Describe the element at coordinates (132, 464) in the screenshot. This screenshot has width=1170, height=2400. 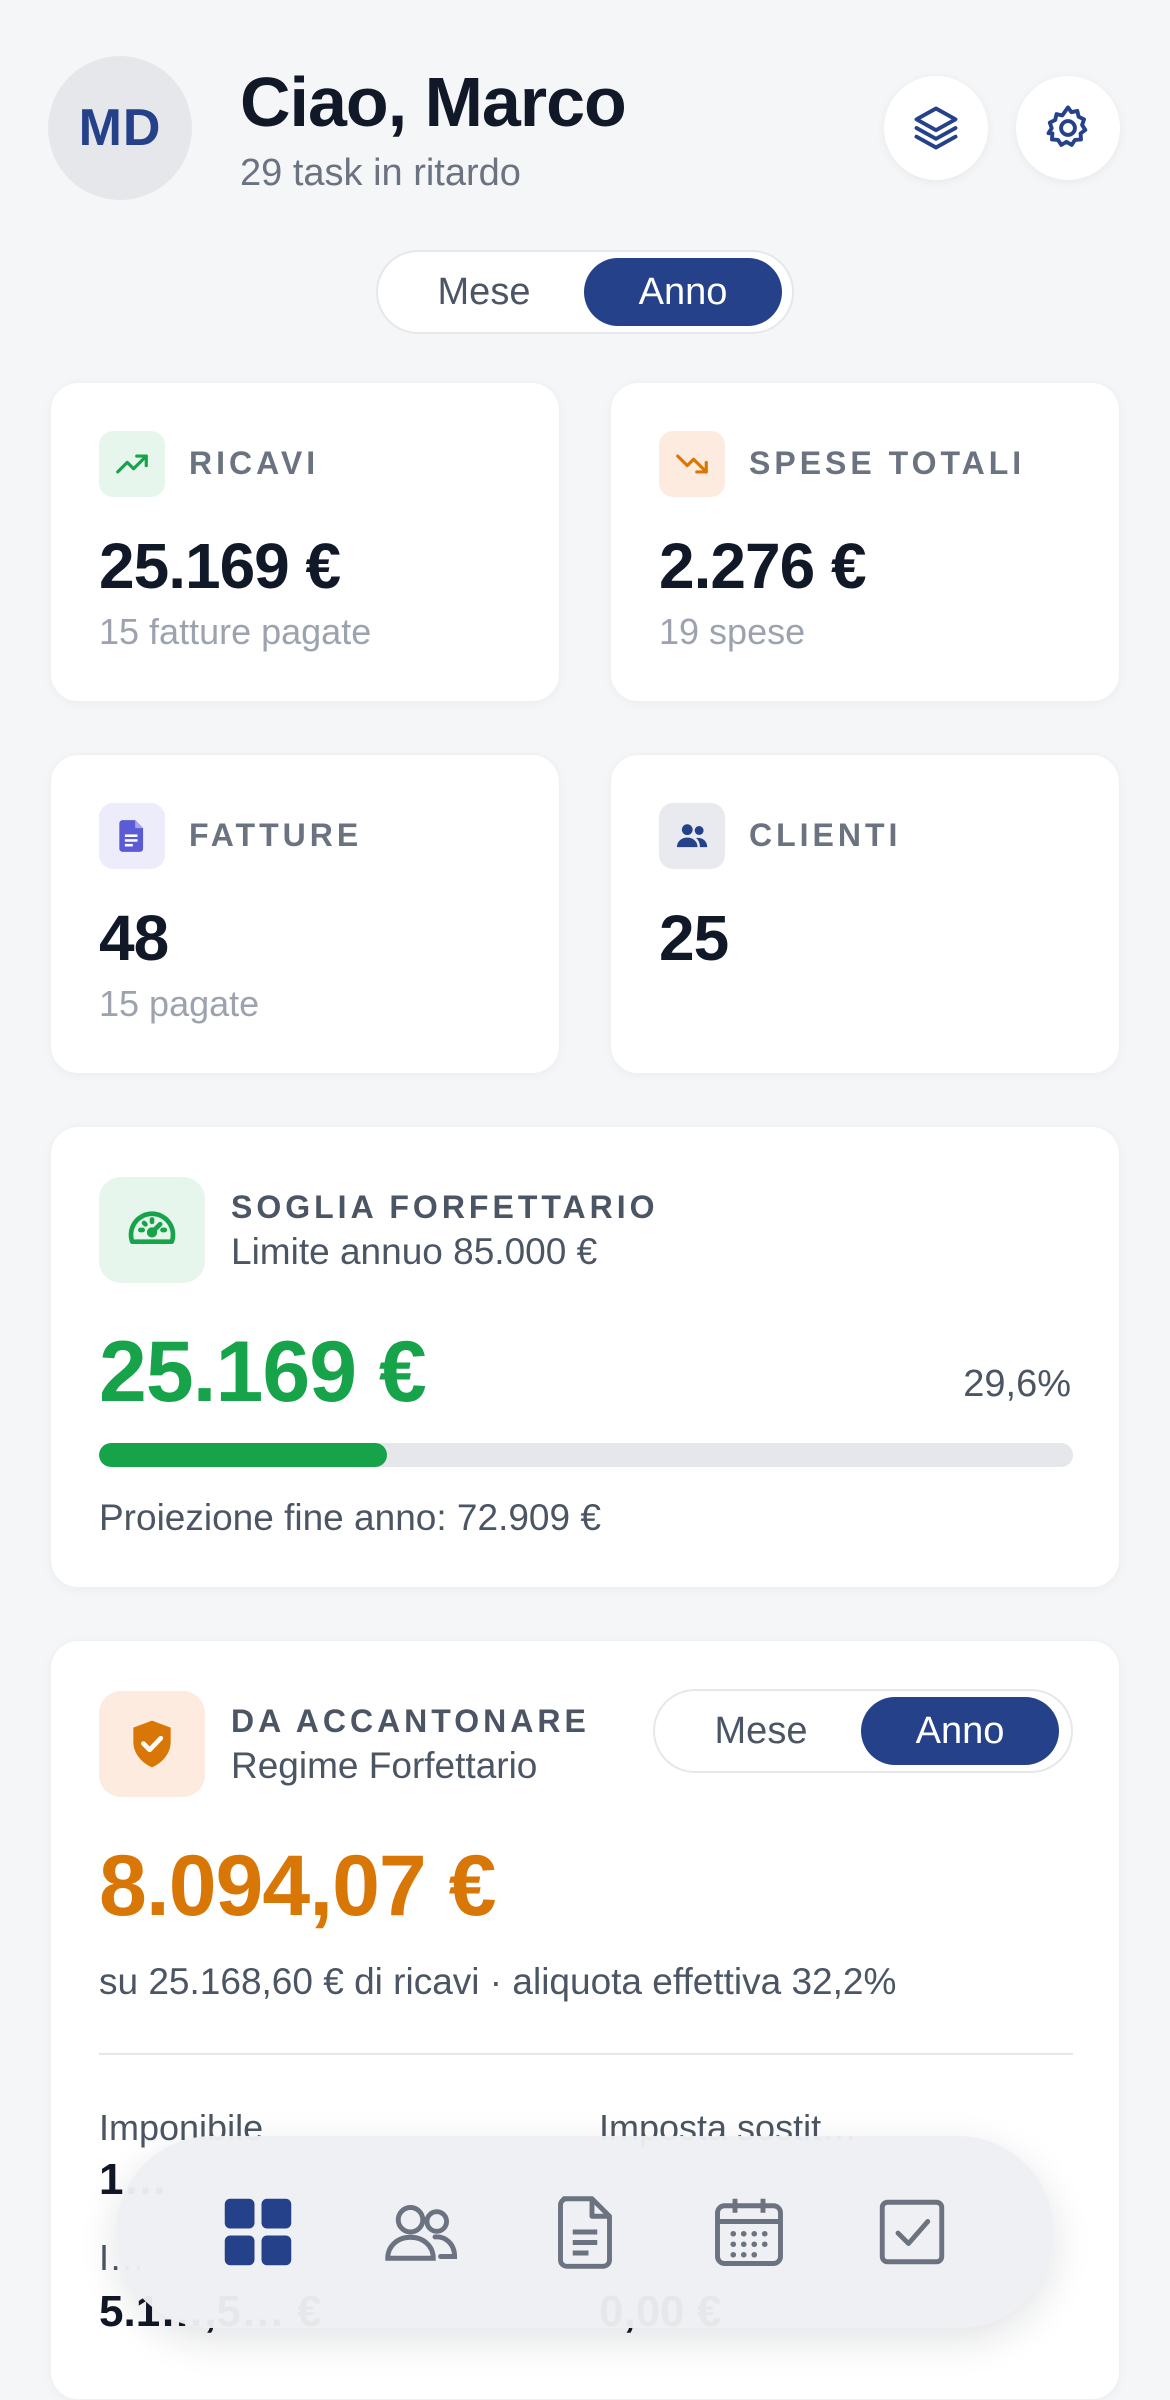
I see `trending-up-icon` at that location.